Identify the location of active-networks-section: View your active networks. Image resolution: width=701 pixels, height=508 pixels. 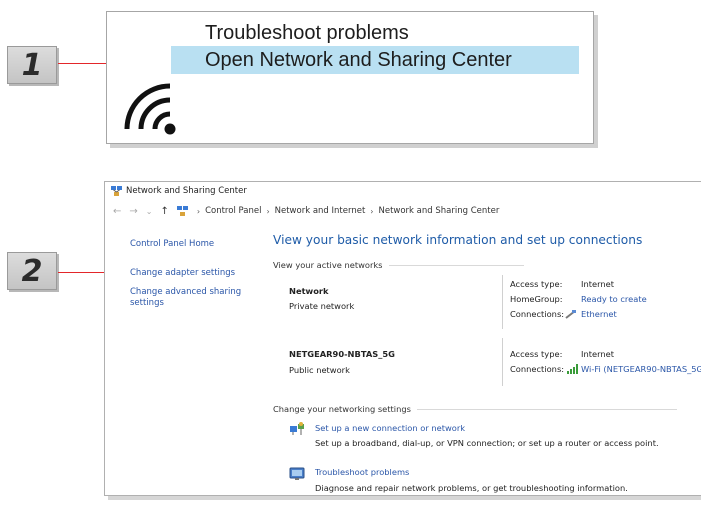
(398, 265).